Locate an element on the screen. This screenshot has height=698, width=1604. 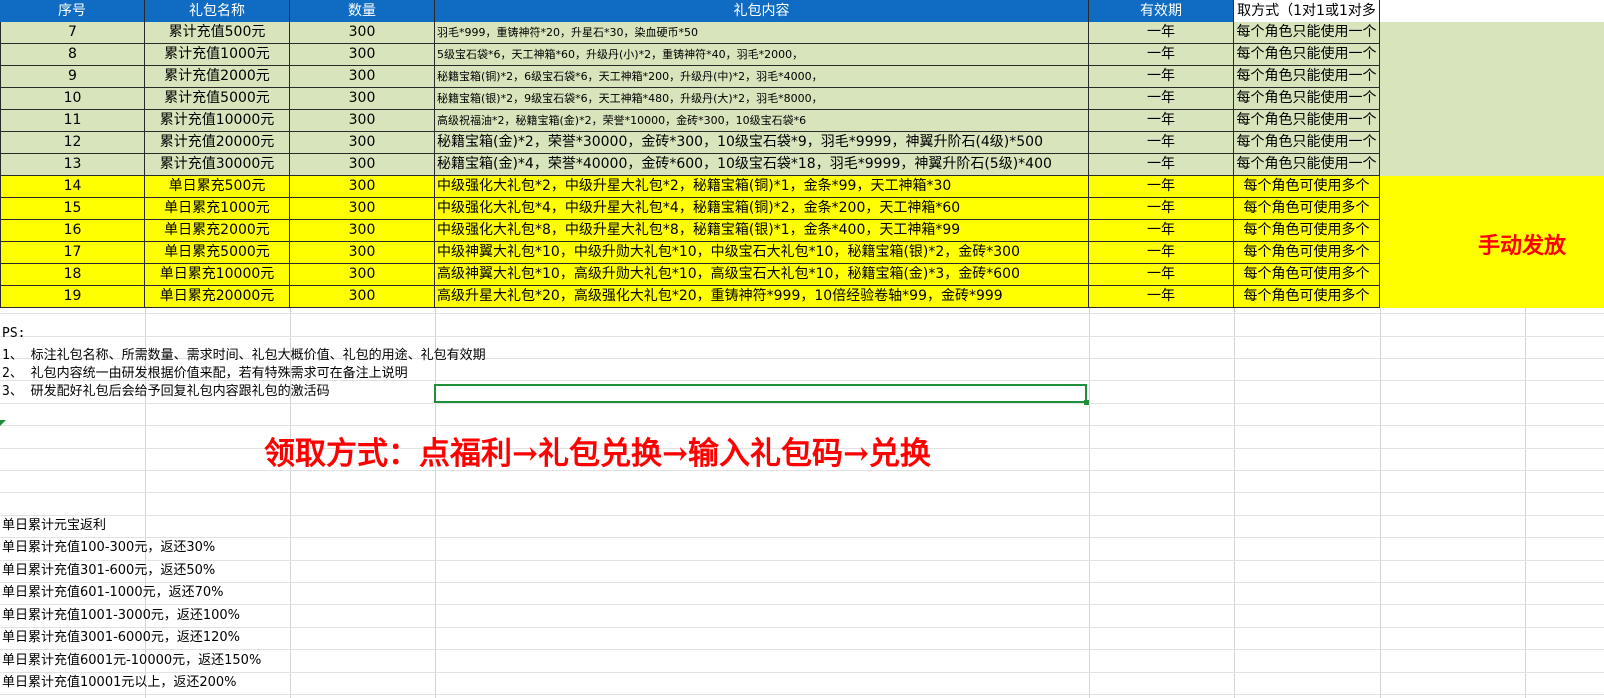
cell-pack-name: 累计充值10000元 is located at coordinates (217, 121).